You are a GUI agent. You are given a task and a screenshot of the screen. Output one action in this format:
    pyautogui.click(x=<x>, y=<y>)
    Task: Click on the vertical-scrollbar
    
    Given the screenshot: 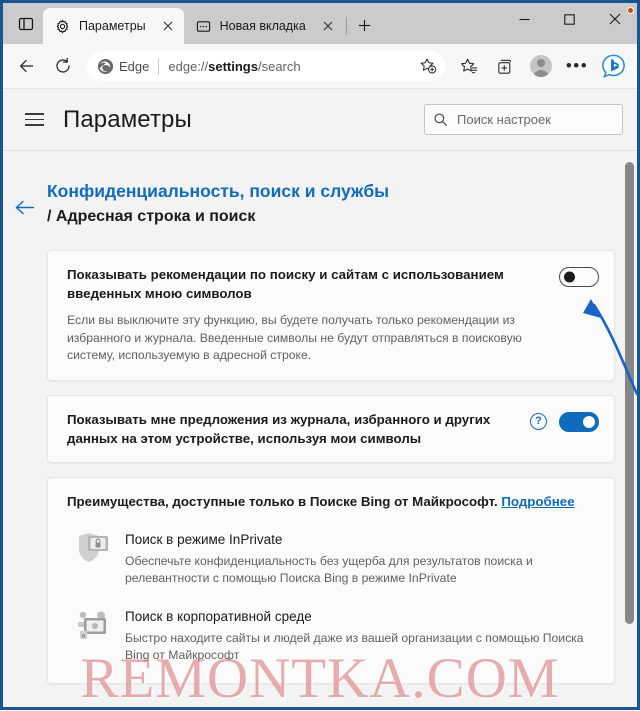 What is the action you would take?
    pyautogui.click(x=629, y=429)
    